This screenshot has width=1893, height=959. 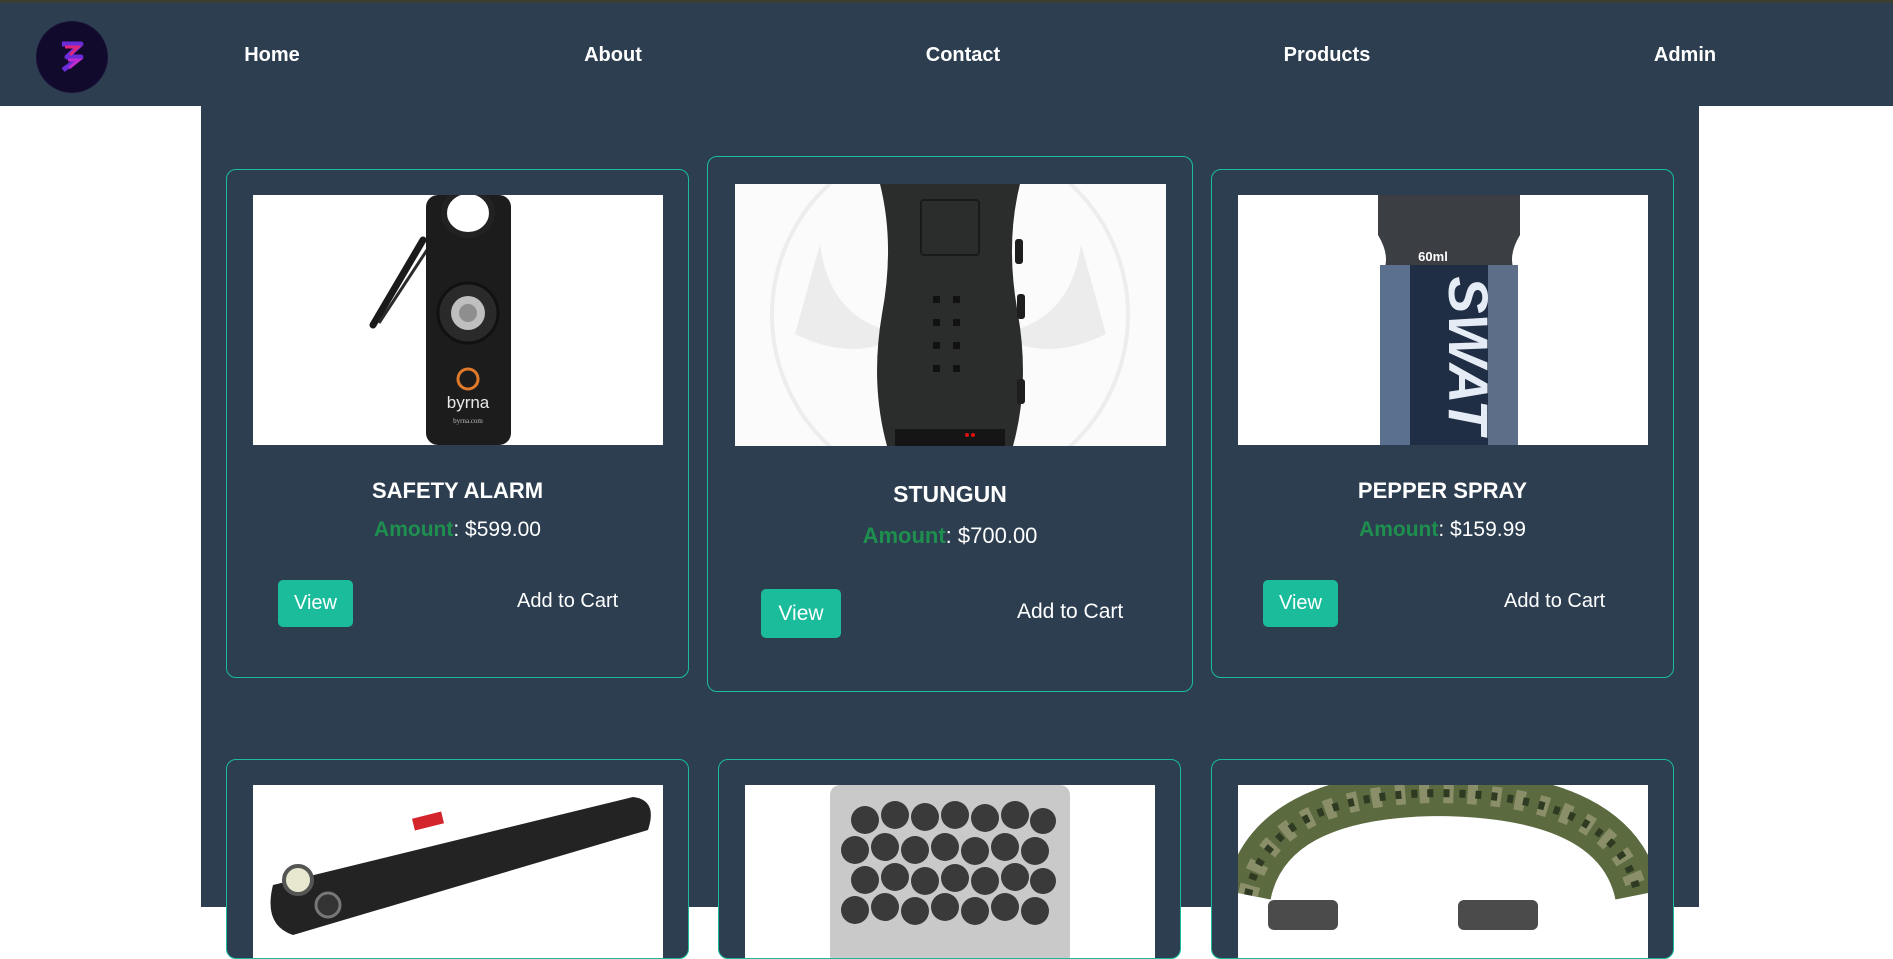 What do you see at coordinates (1685, 55) in the screenshot?
I see `nav-admin: Admin` at bounding box center [1685, 55].